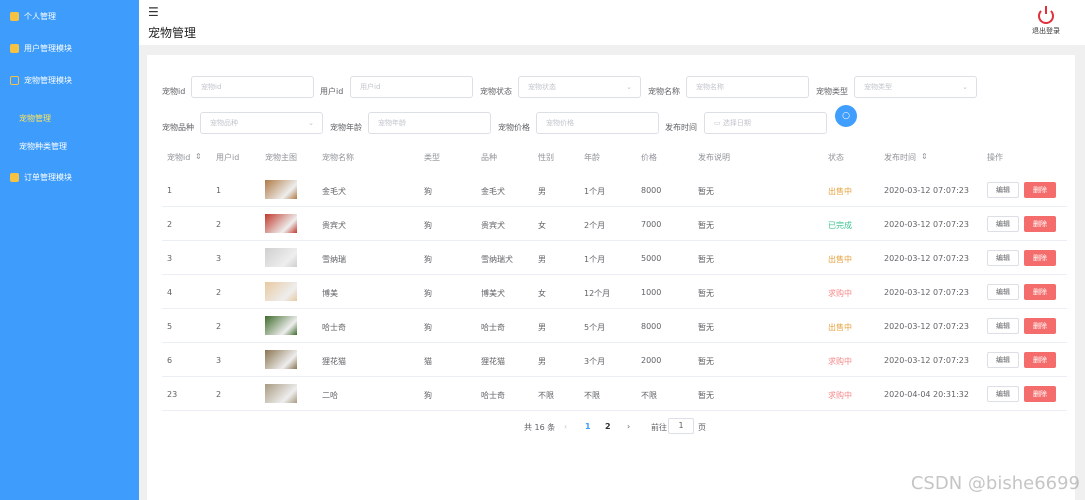 The width and height of the screenshot is (1085, 500). I want to click on sidebar-item-users: 用户管理模块, so click(41, 48).